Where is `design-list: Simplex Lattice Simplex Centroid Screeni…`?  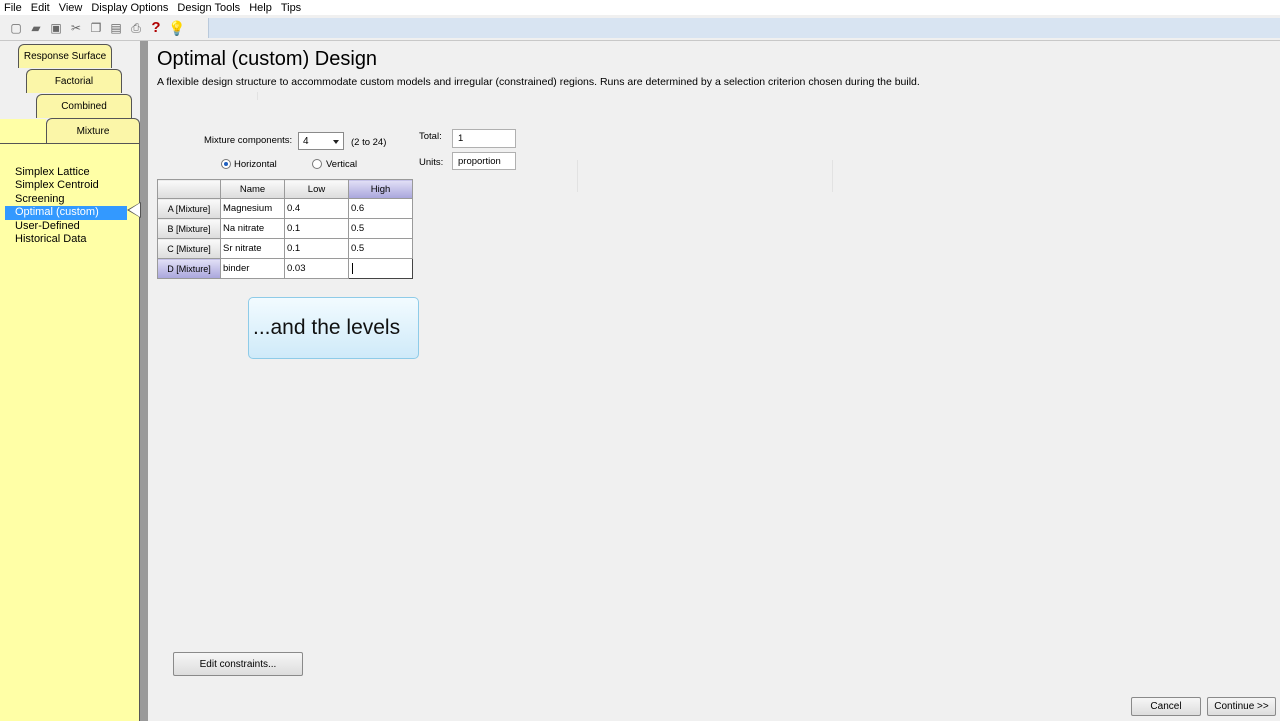 design-list: Simplex Lattice Simplex Centroid Screeni… is located at coordinates (66, 206).